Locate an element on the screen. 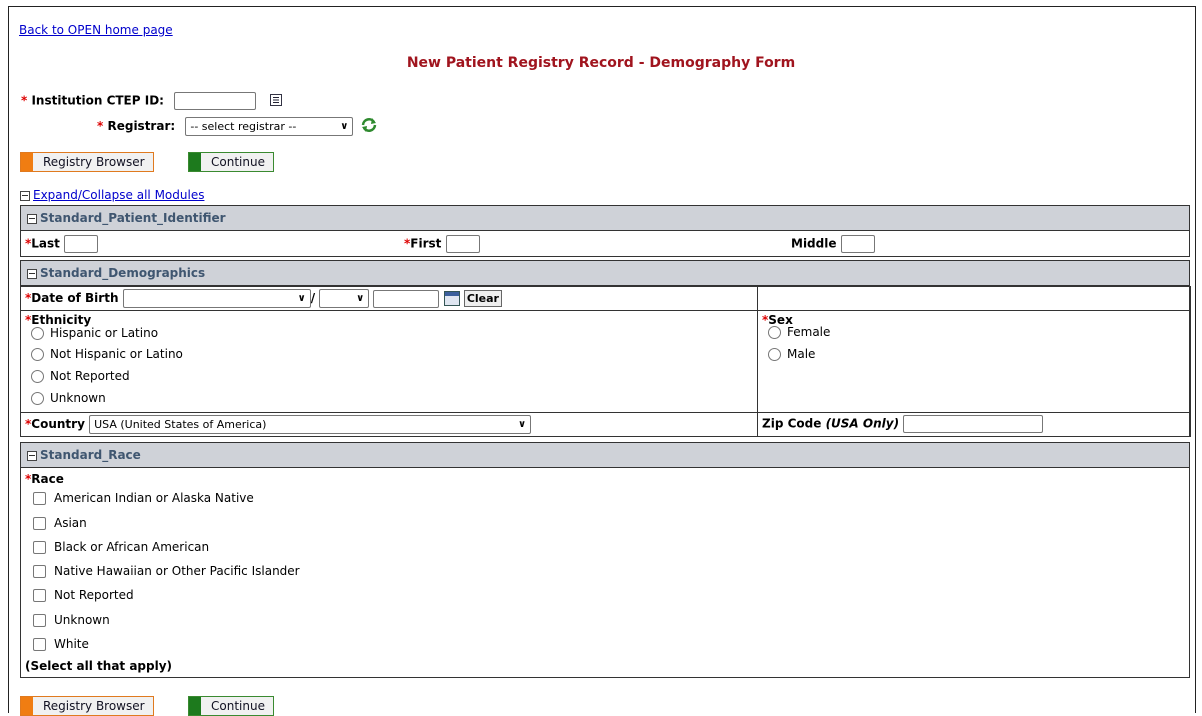  race-option: American Indian or Alaska Native is located at coordinates (143, 498).